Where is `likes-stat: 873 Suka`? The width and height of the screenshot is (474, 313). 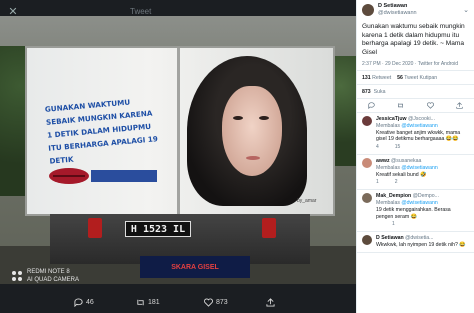 likes-stat: 873 Suka is located at coordinates (415, 92).